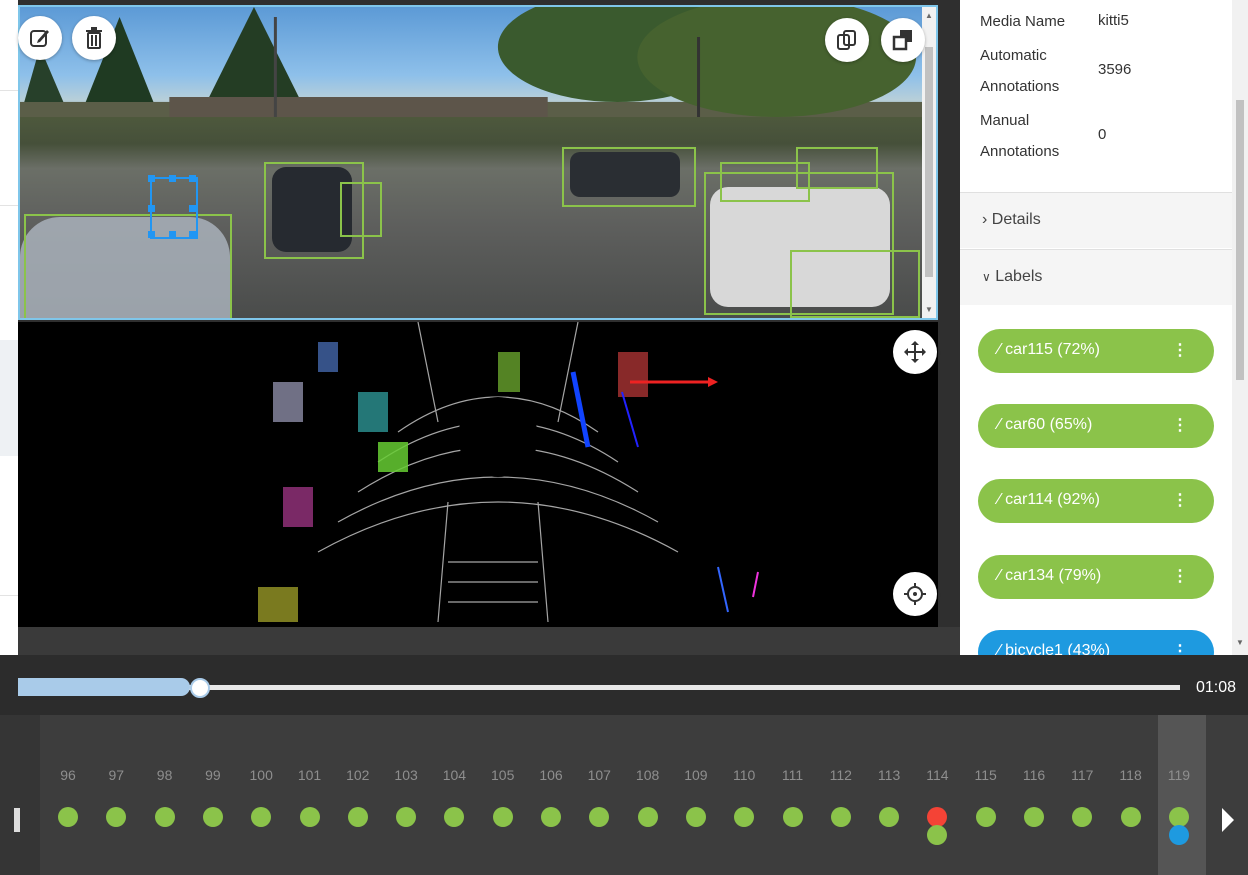 The height and width of the screenshot is (875, 1248). What do you see at coordinates (68, 775) in the screenshot?
I see `frame-number: 96` at bounding box center [68, 775].